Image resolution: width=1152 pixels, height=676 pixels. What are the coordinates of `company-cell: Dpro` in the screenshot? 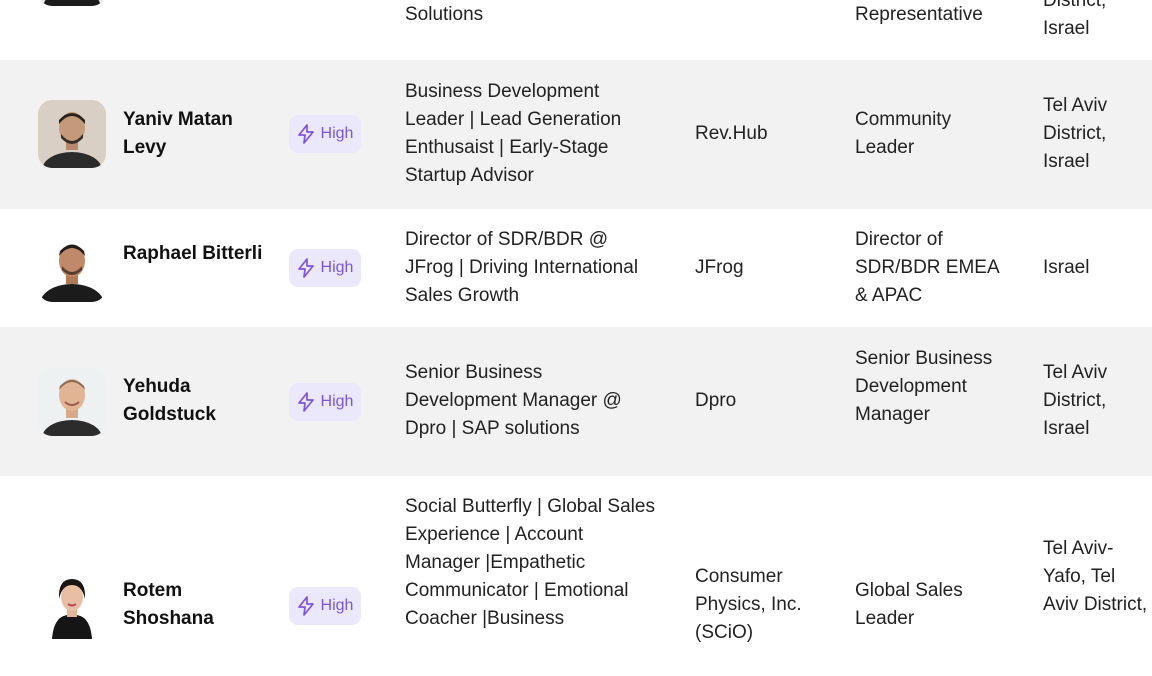 It's located at (760, 401).